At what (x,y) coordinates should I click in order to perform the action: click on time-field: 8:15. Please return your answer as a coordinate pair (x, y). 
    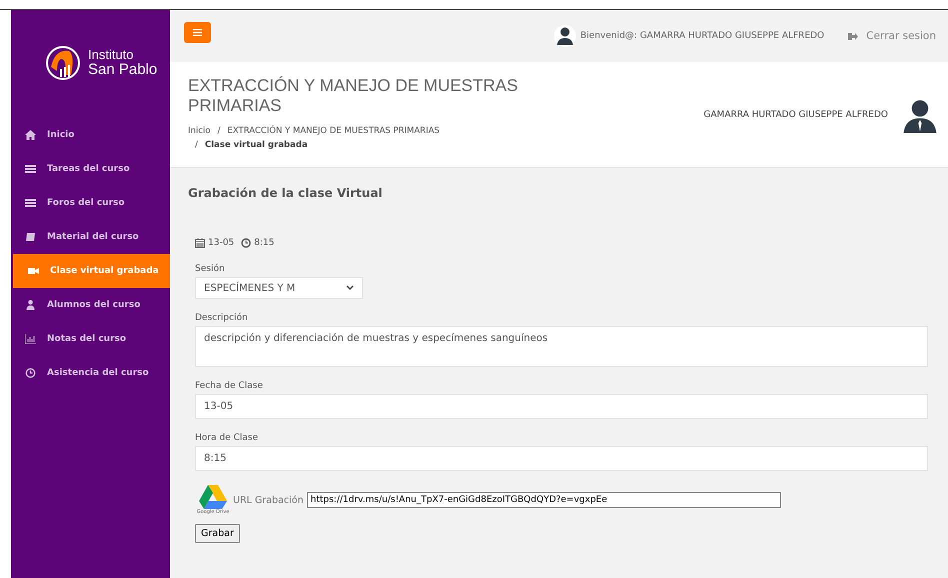
    Looking at the image, I should click on (561, 458).